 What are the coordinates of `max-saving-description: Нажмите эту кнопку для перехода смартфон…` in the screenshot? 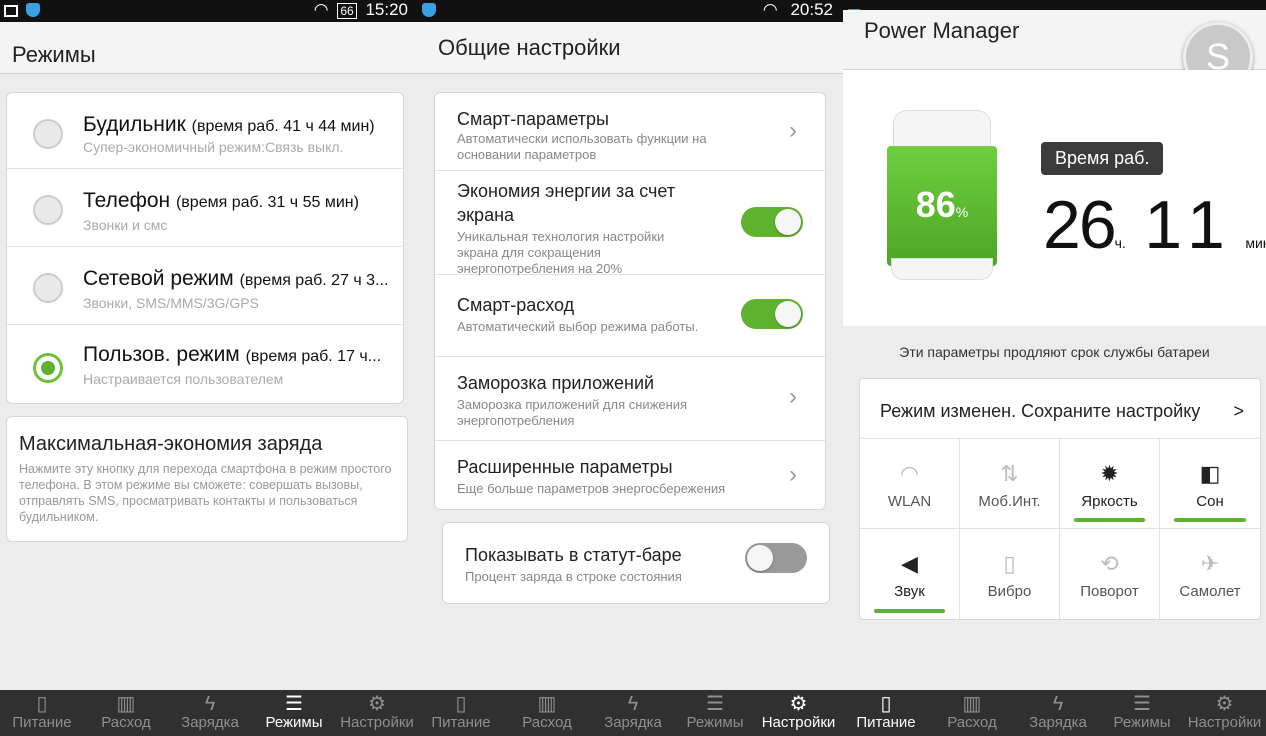 It's located at (205, 493).